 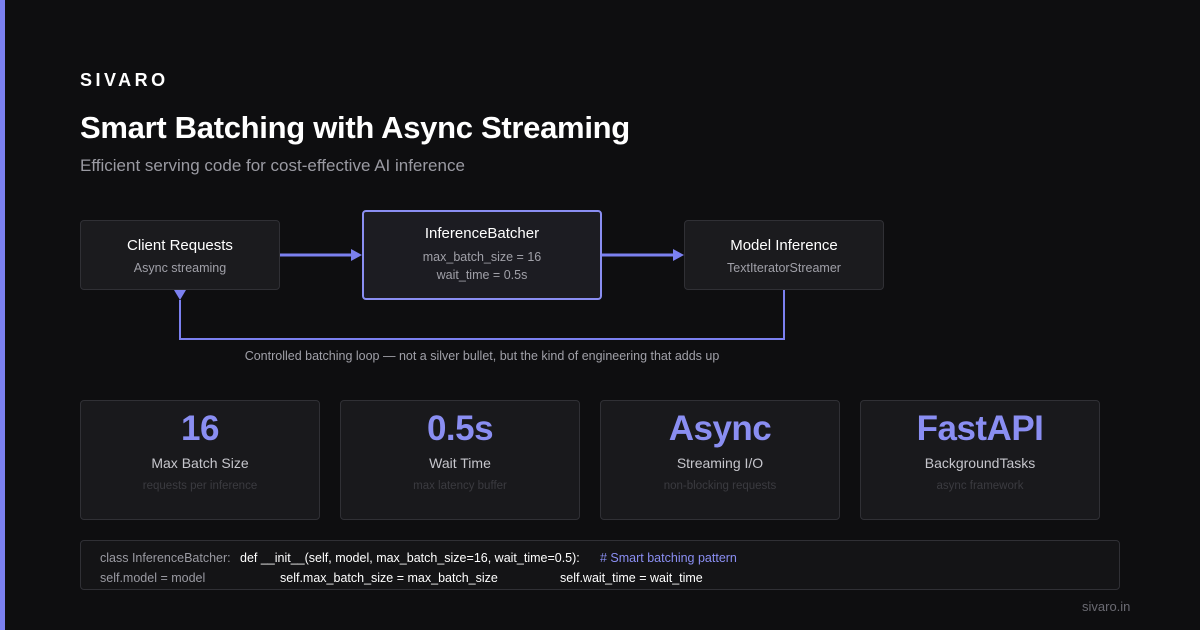 What do you see at coordinates (720, 486) in the screenshot?
I see `stat-note: non-blocking requests` at bounding box center [720, 486].